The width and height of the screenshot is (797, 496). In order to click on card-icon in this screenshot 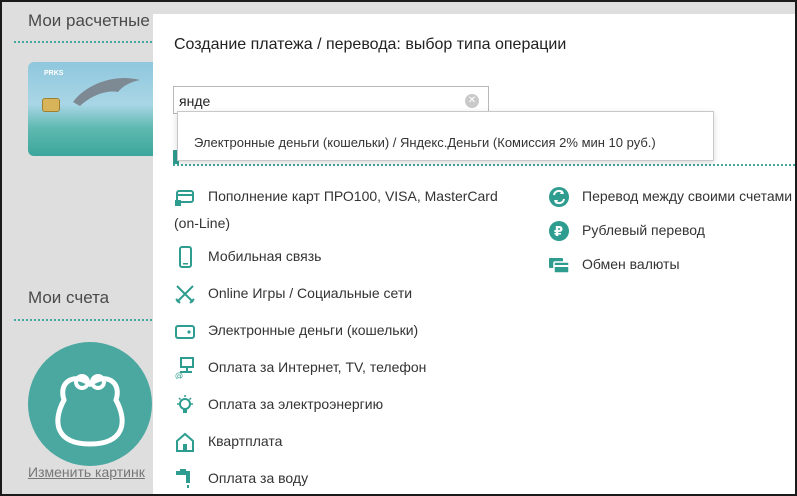, I will do `click(185, 197)`.